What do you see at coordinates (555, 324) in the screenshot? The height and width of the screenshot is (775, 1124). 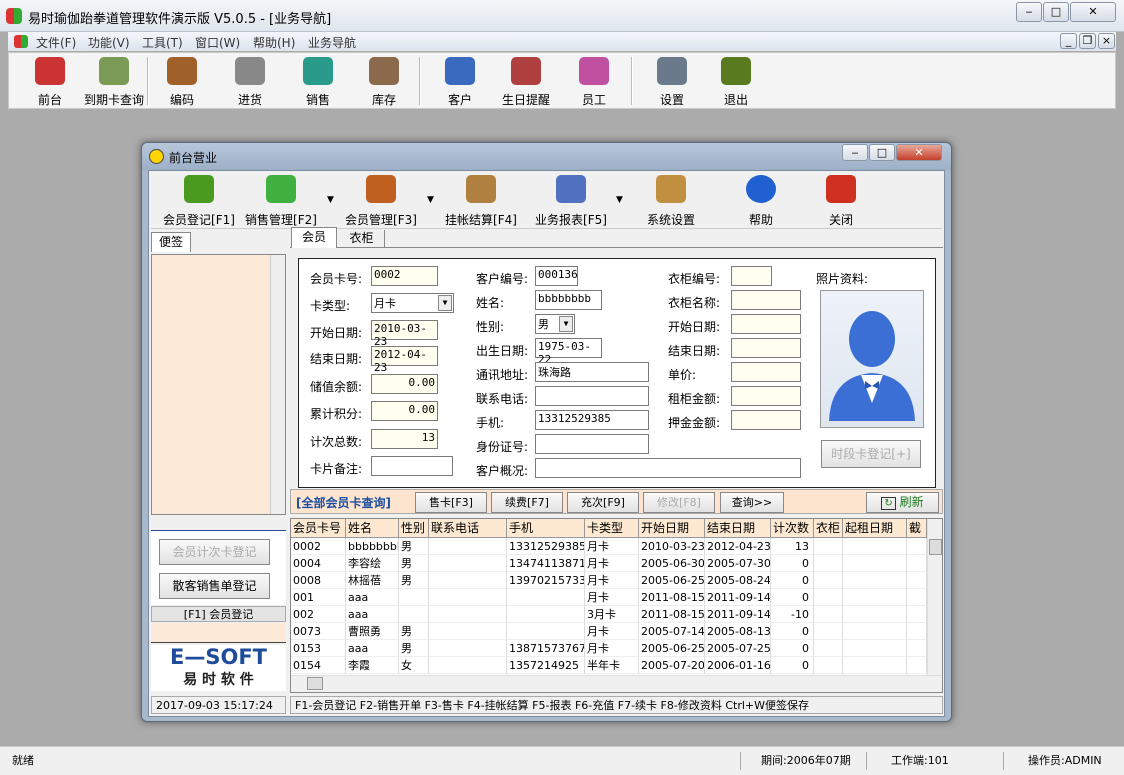 I see `gender-field: 男 ▼` at bounding box center [555, 324].